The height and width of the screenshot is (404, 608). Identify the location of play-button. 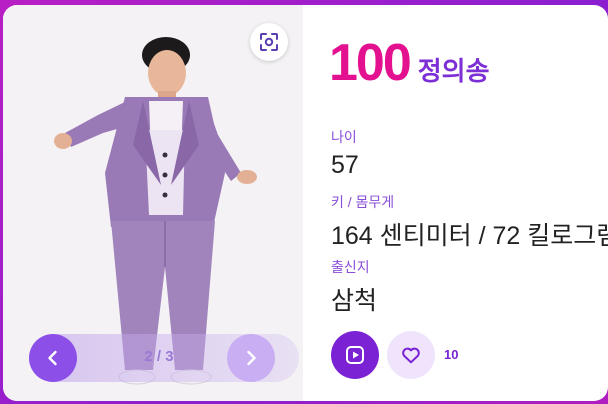
(355, 355).